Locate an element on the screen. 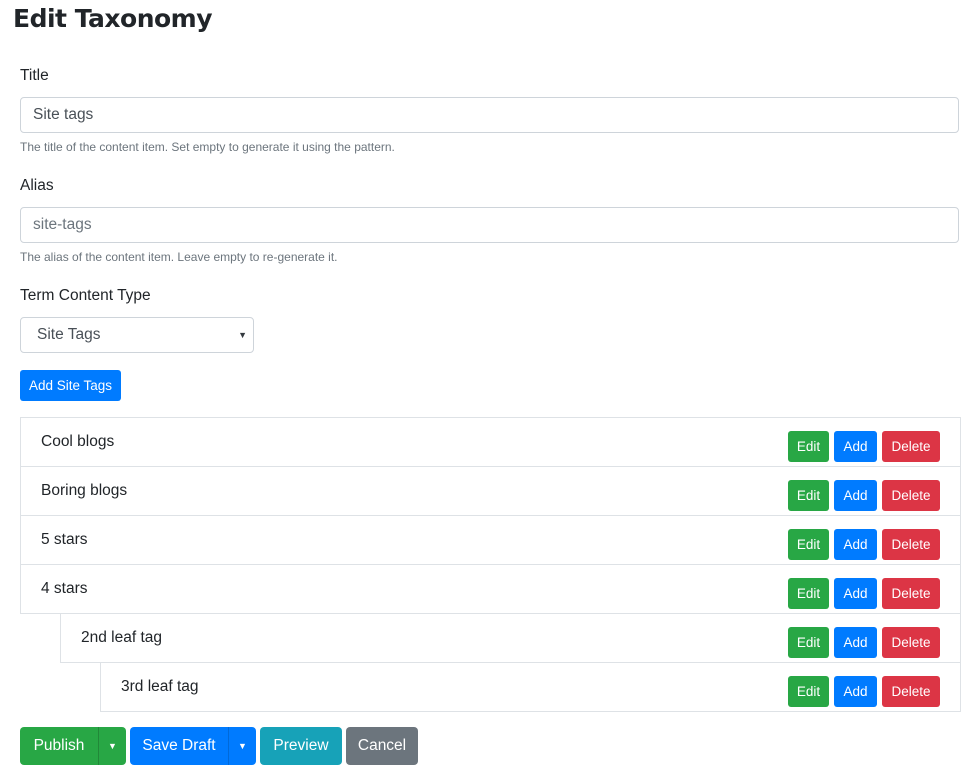 This screenshot has height=774, width=976. publish-dropdown-toggle: ▼ is located at coordinates (112, 746).